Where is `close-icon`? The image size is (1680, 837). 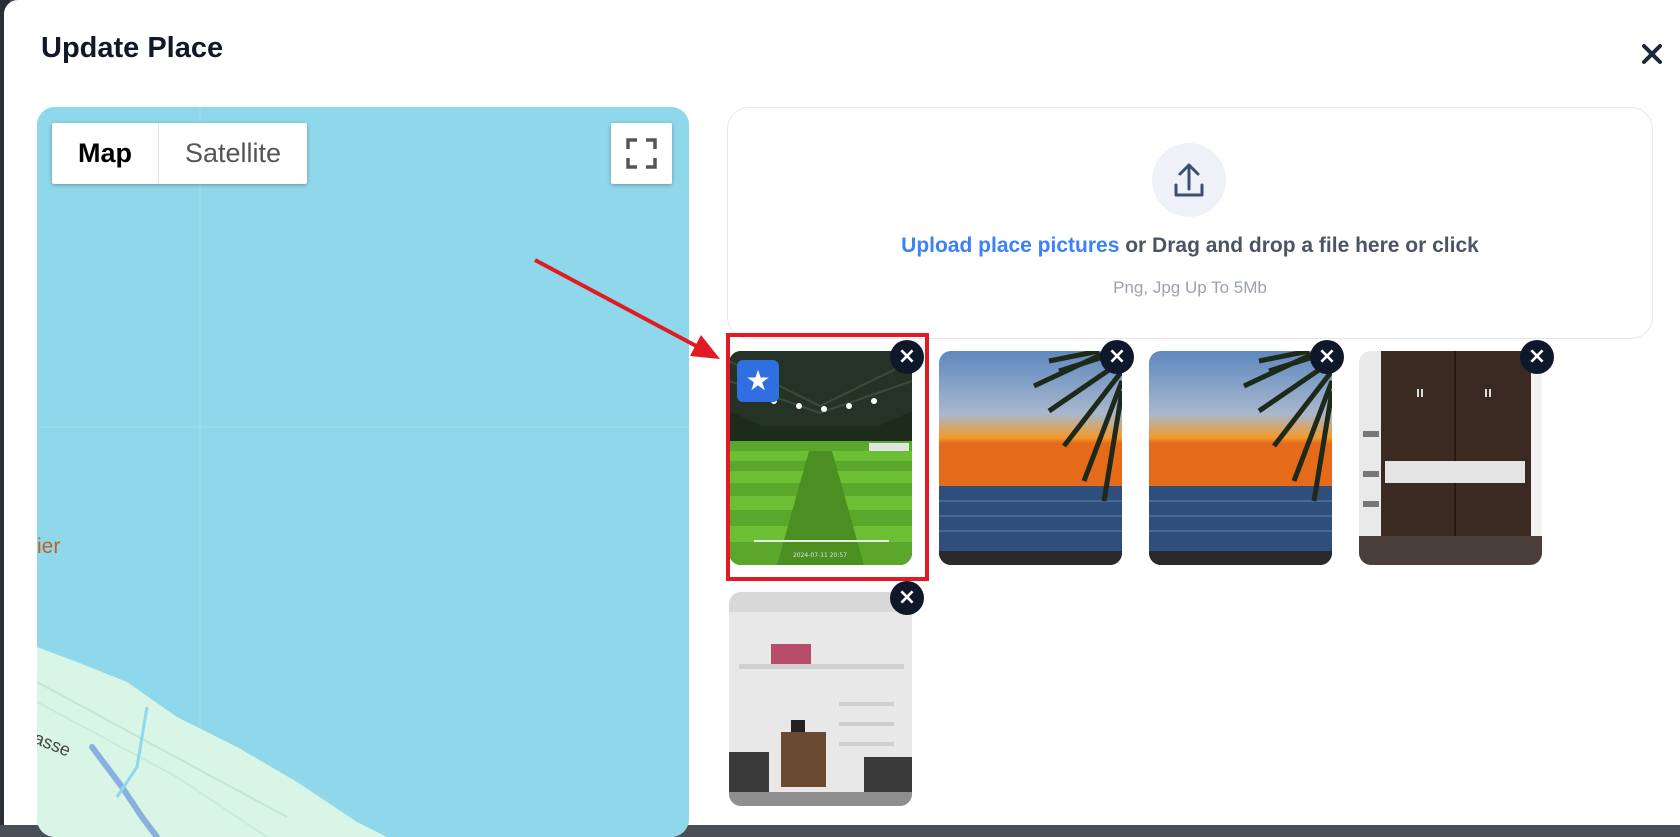
close-icon is located at coordinates (1652, 54).